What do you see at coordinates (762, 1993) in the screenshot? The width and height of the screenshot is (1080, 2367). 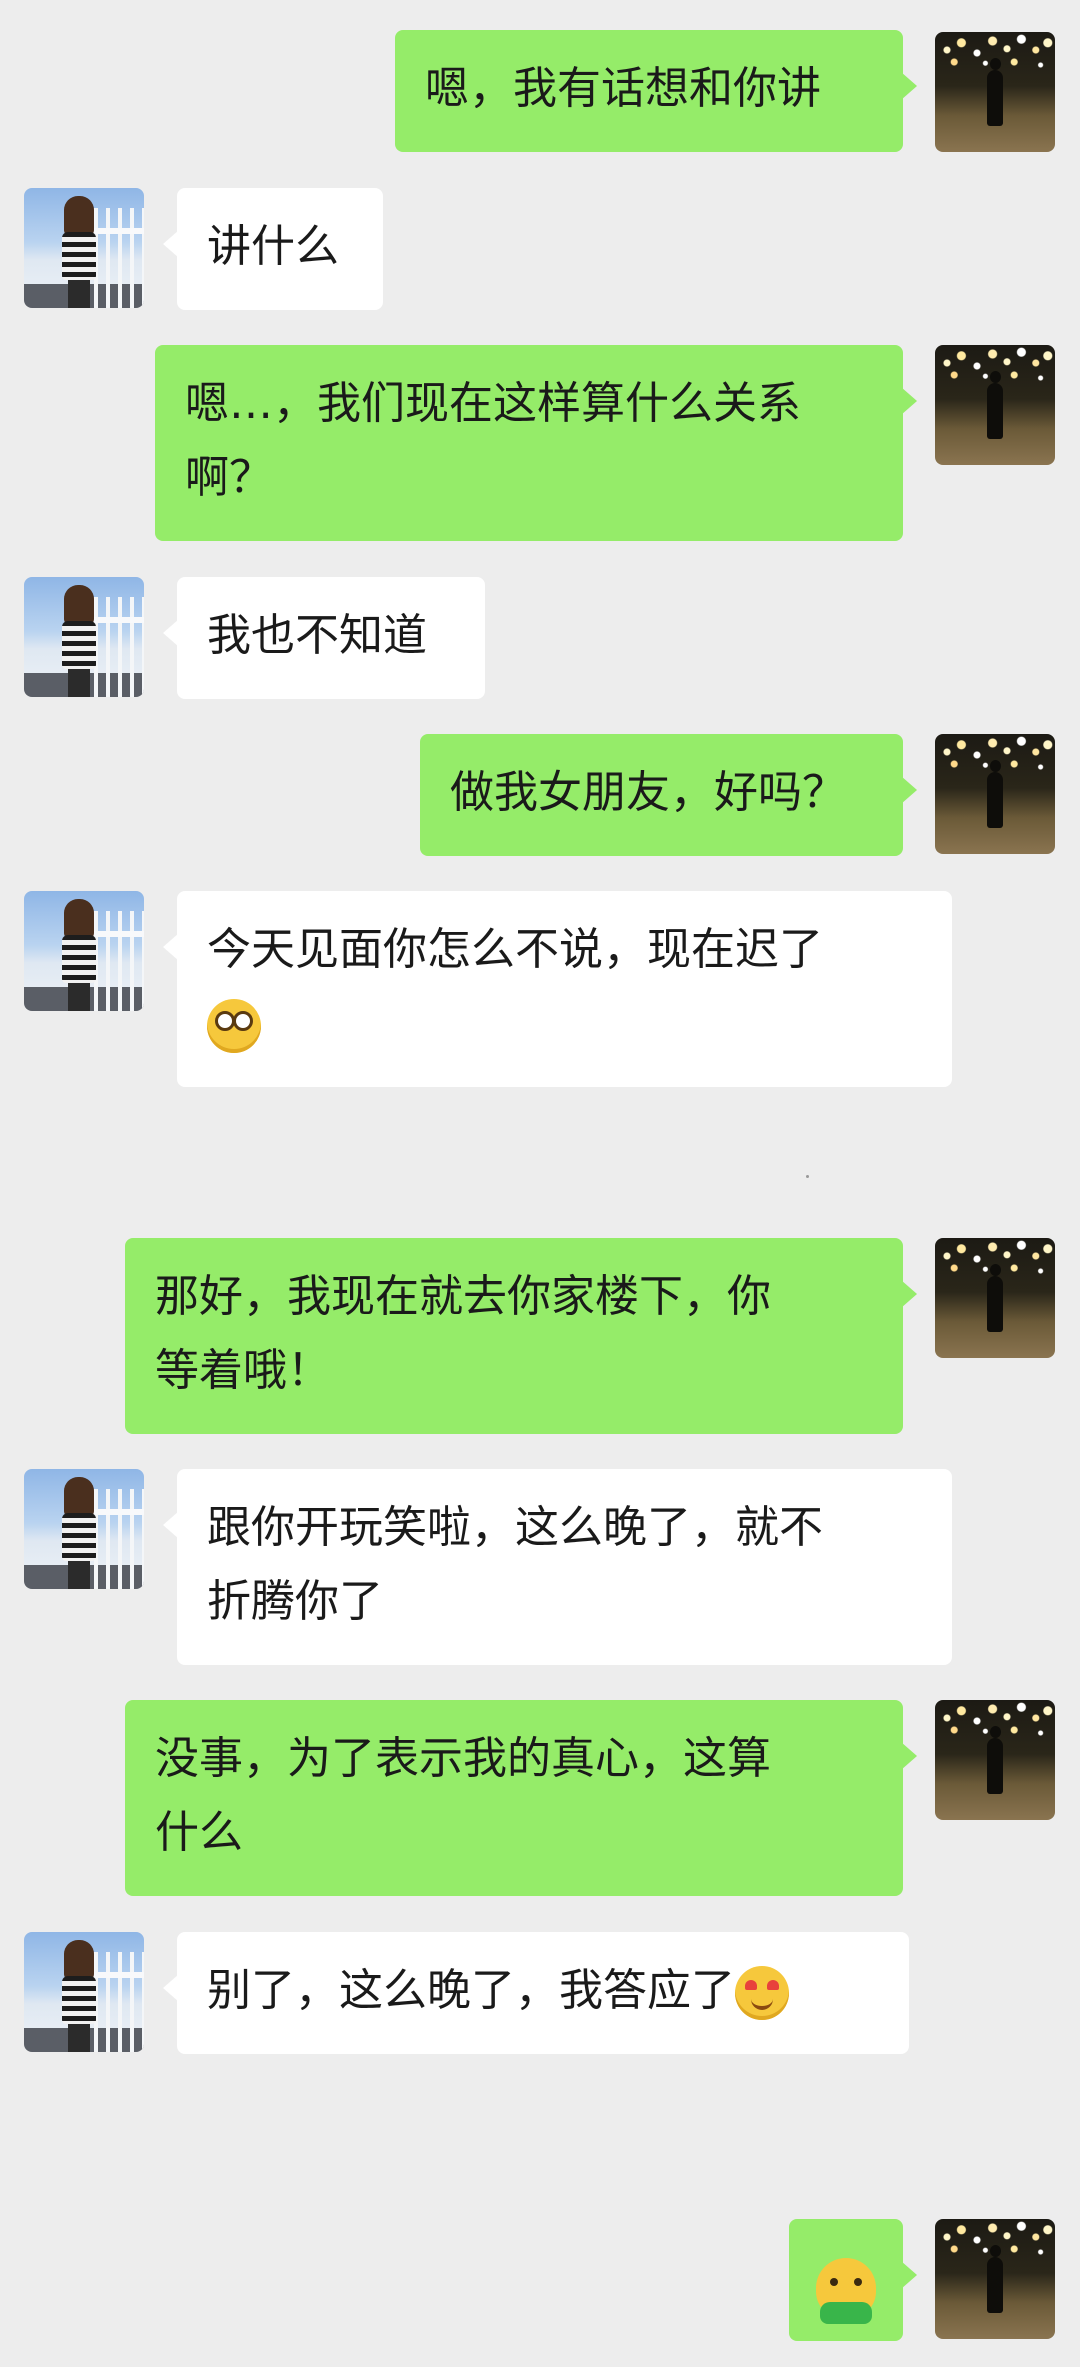 I see `heart-eyes-emoji-icon` at bounding box center [762, 1993].